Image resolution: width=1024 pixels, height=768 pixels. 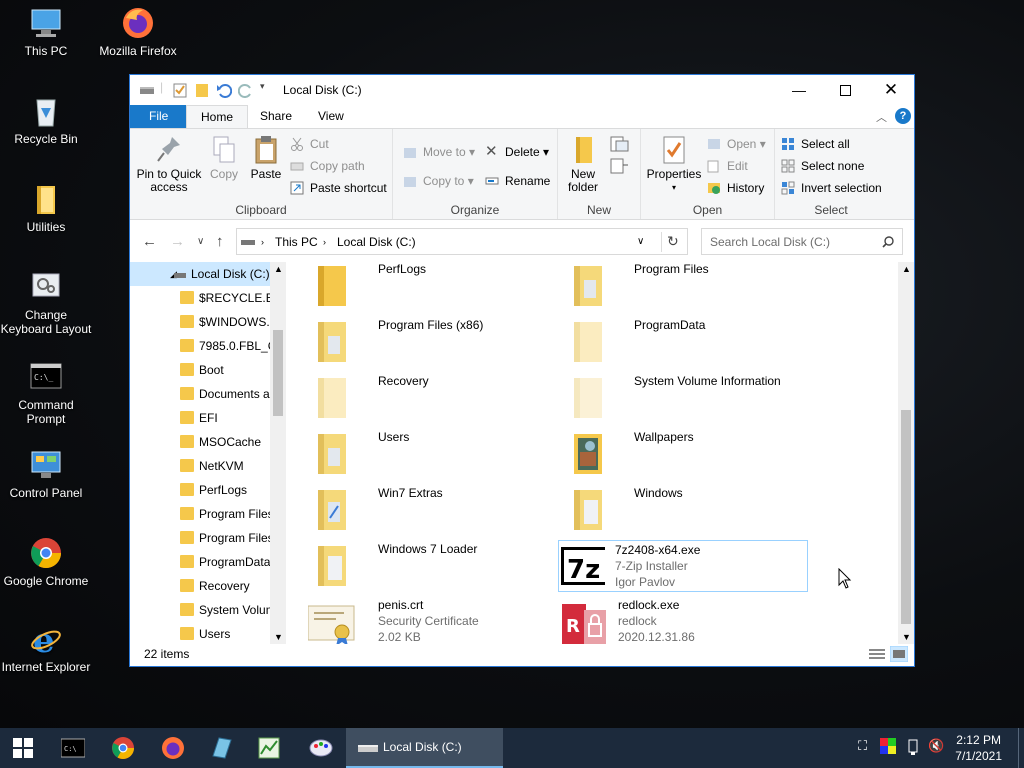 What do you see at coordinates (173, 748) in the screenshot?
I see `taskbar-firefox` at bounding box center [173, 748].